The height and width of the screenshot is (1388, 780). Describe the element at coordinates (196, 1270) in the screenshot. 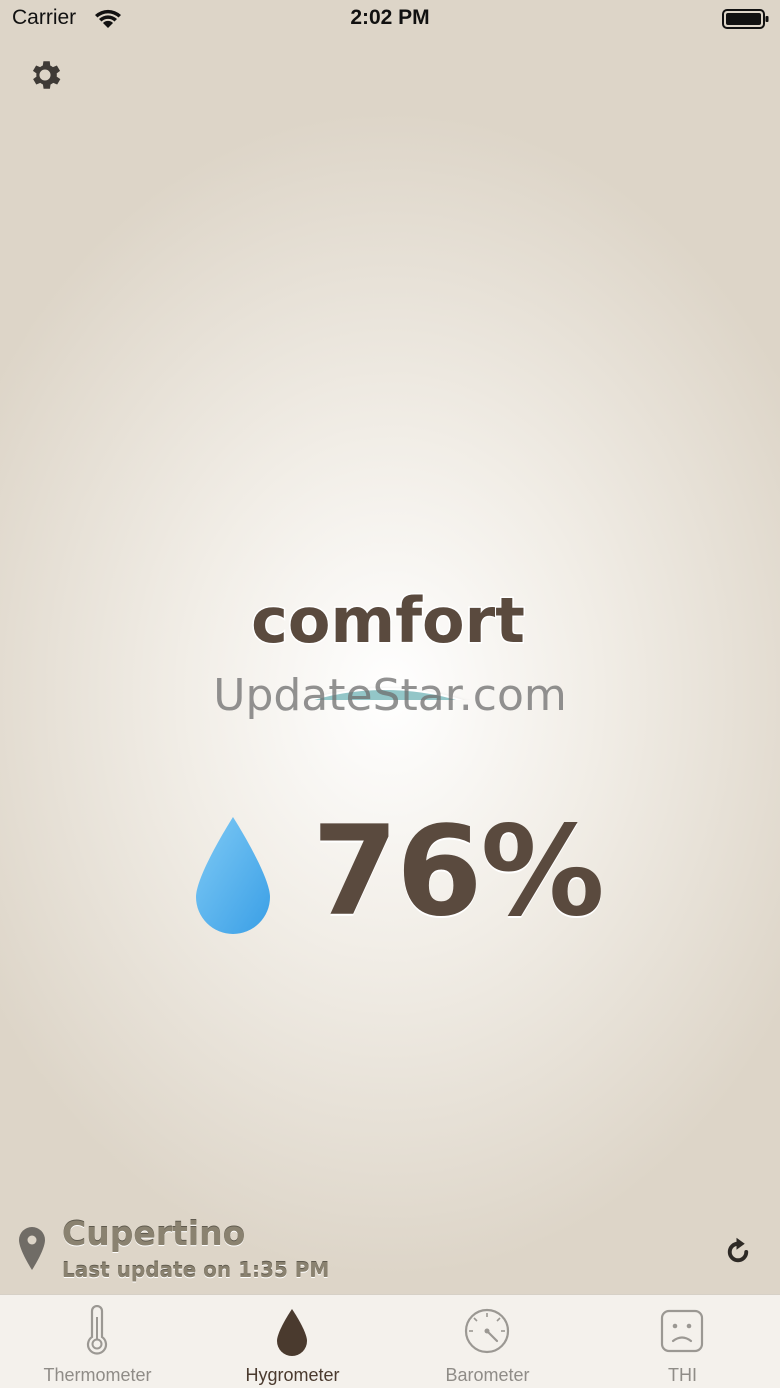

I see `last-update-text: Last update on 1:35 PM` at that location.